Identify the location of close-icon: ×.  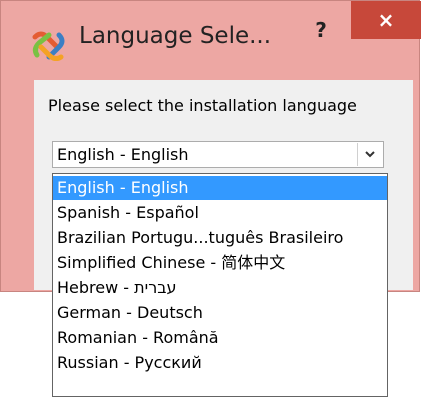
(386, 20).